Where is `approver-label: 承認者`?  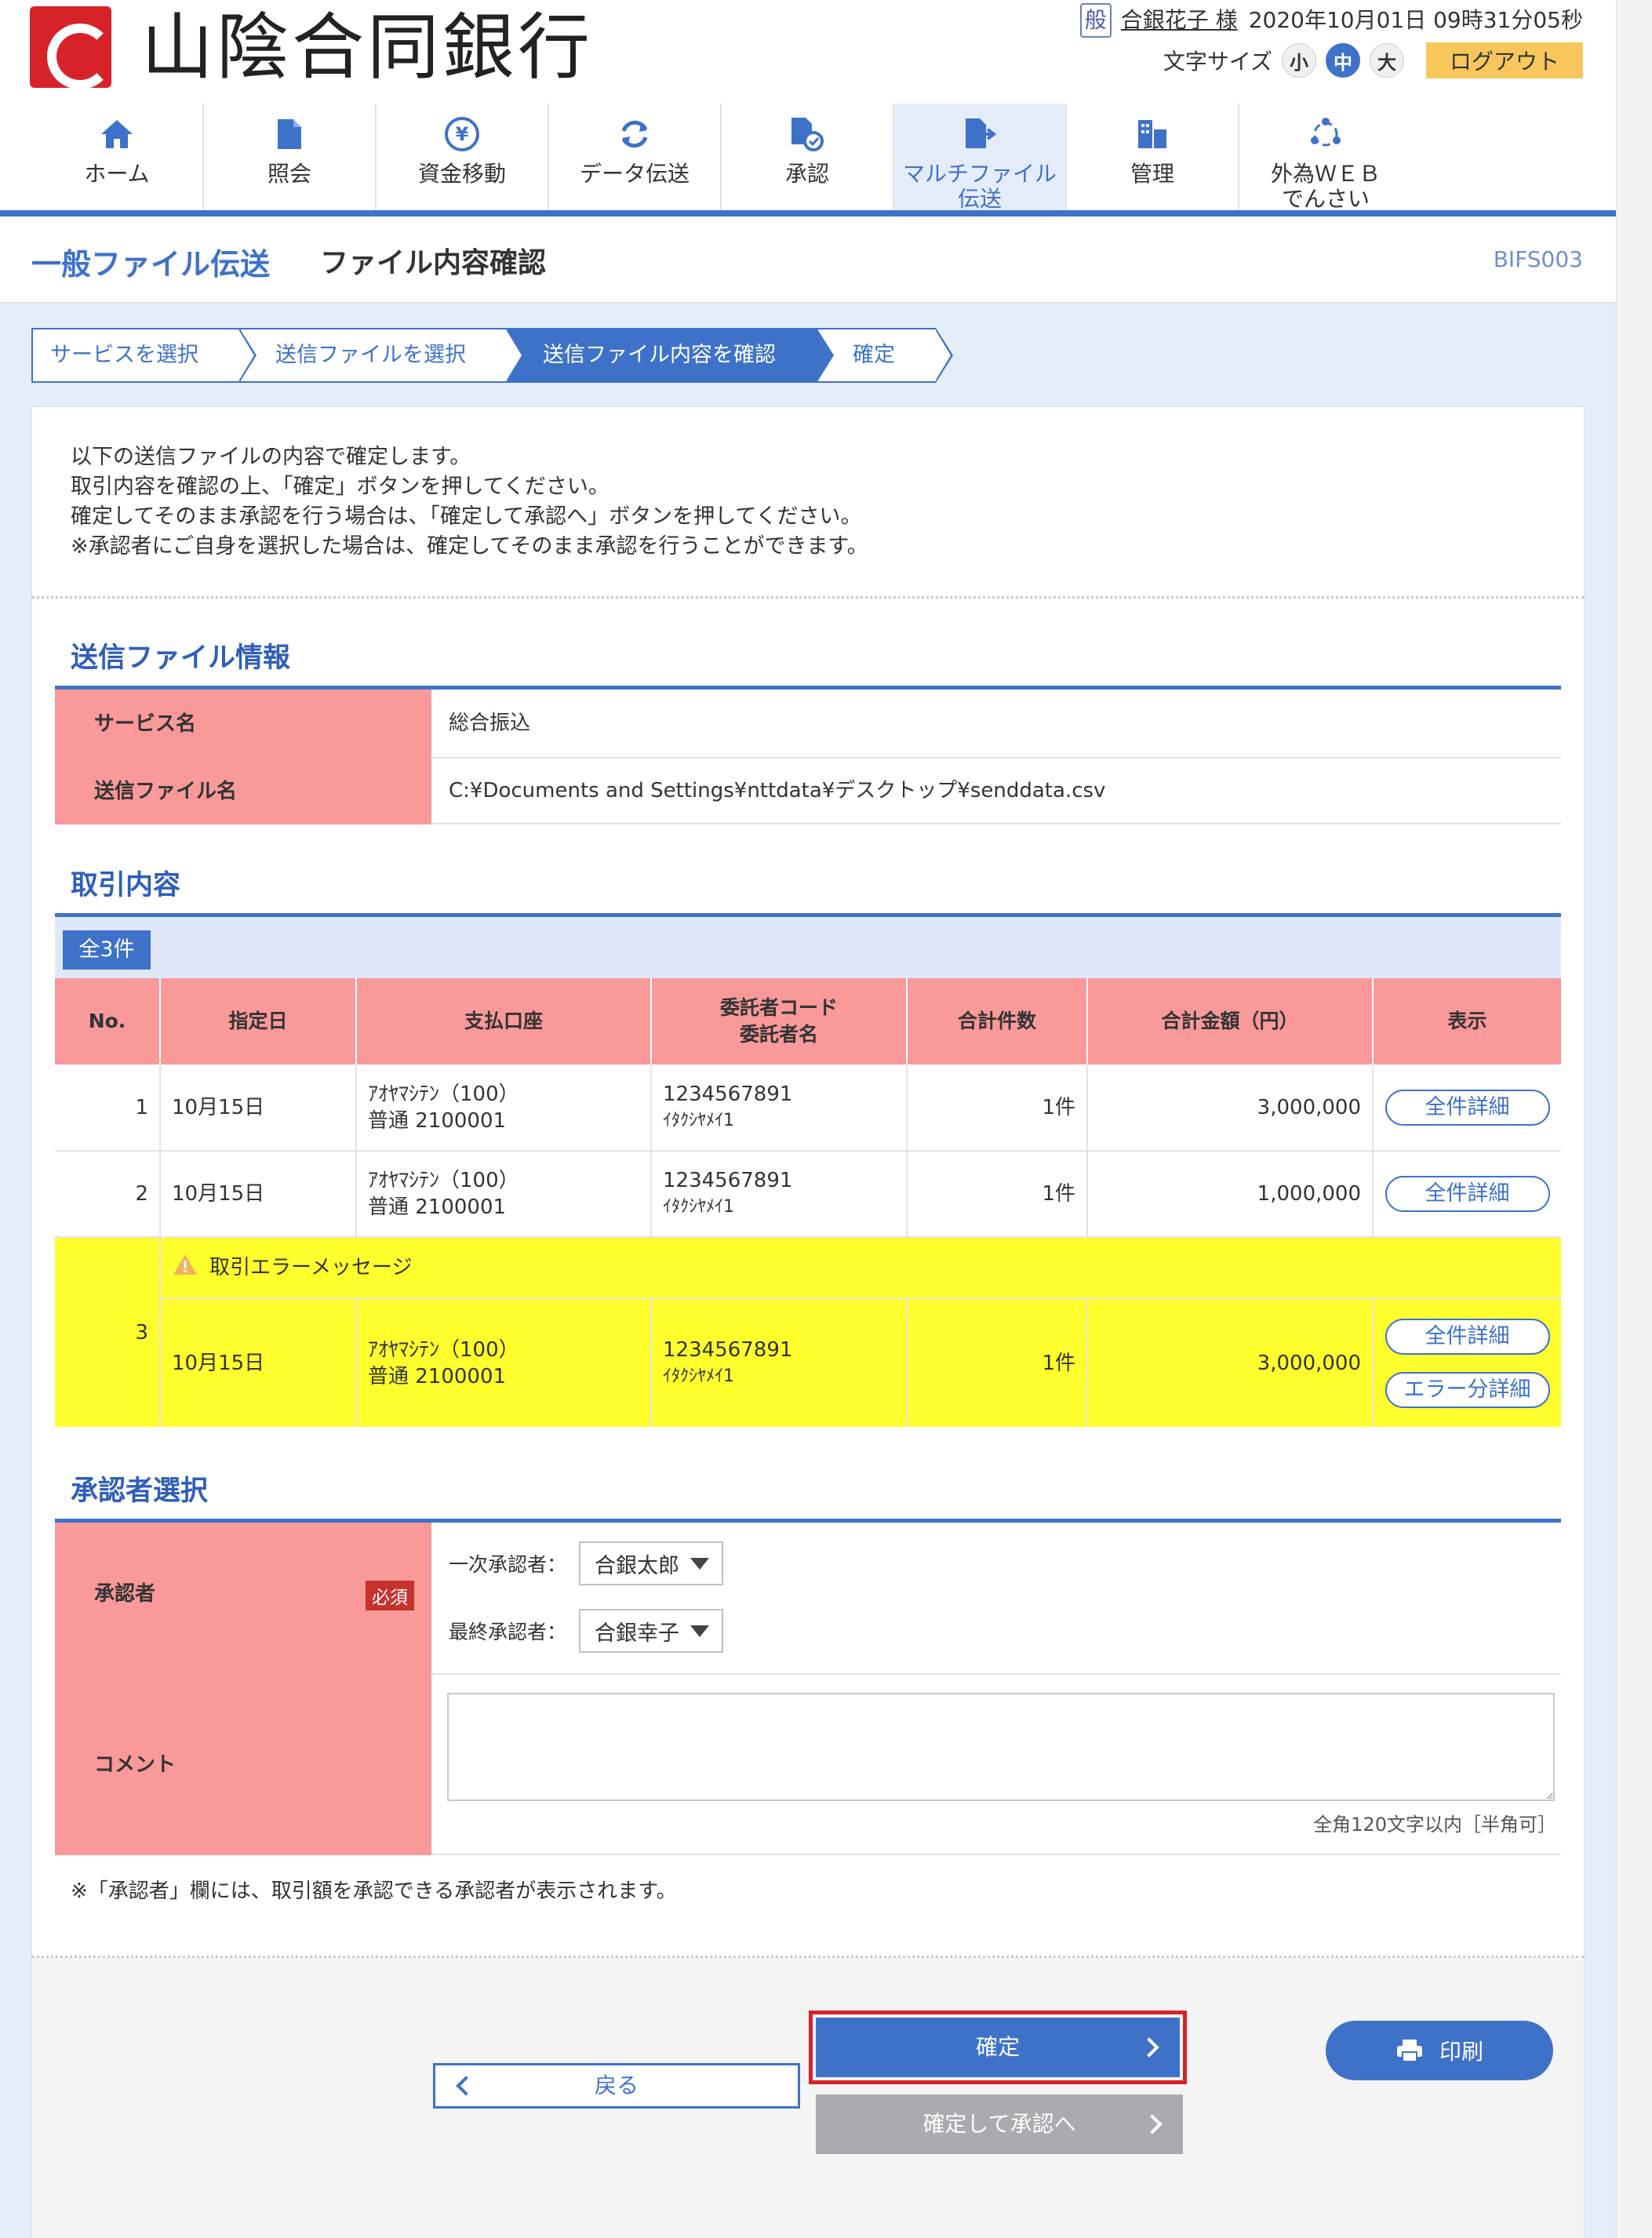
approver-label: 承認者 is located at coordinates (125, 1594).